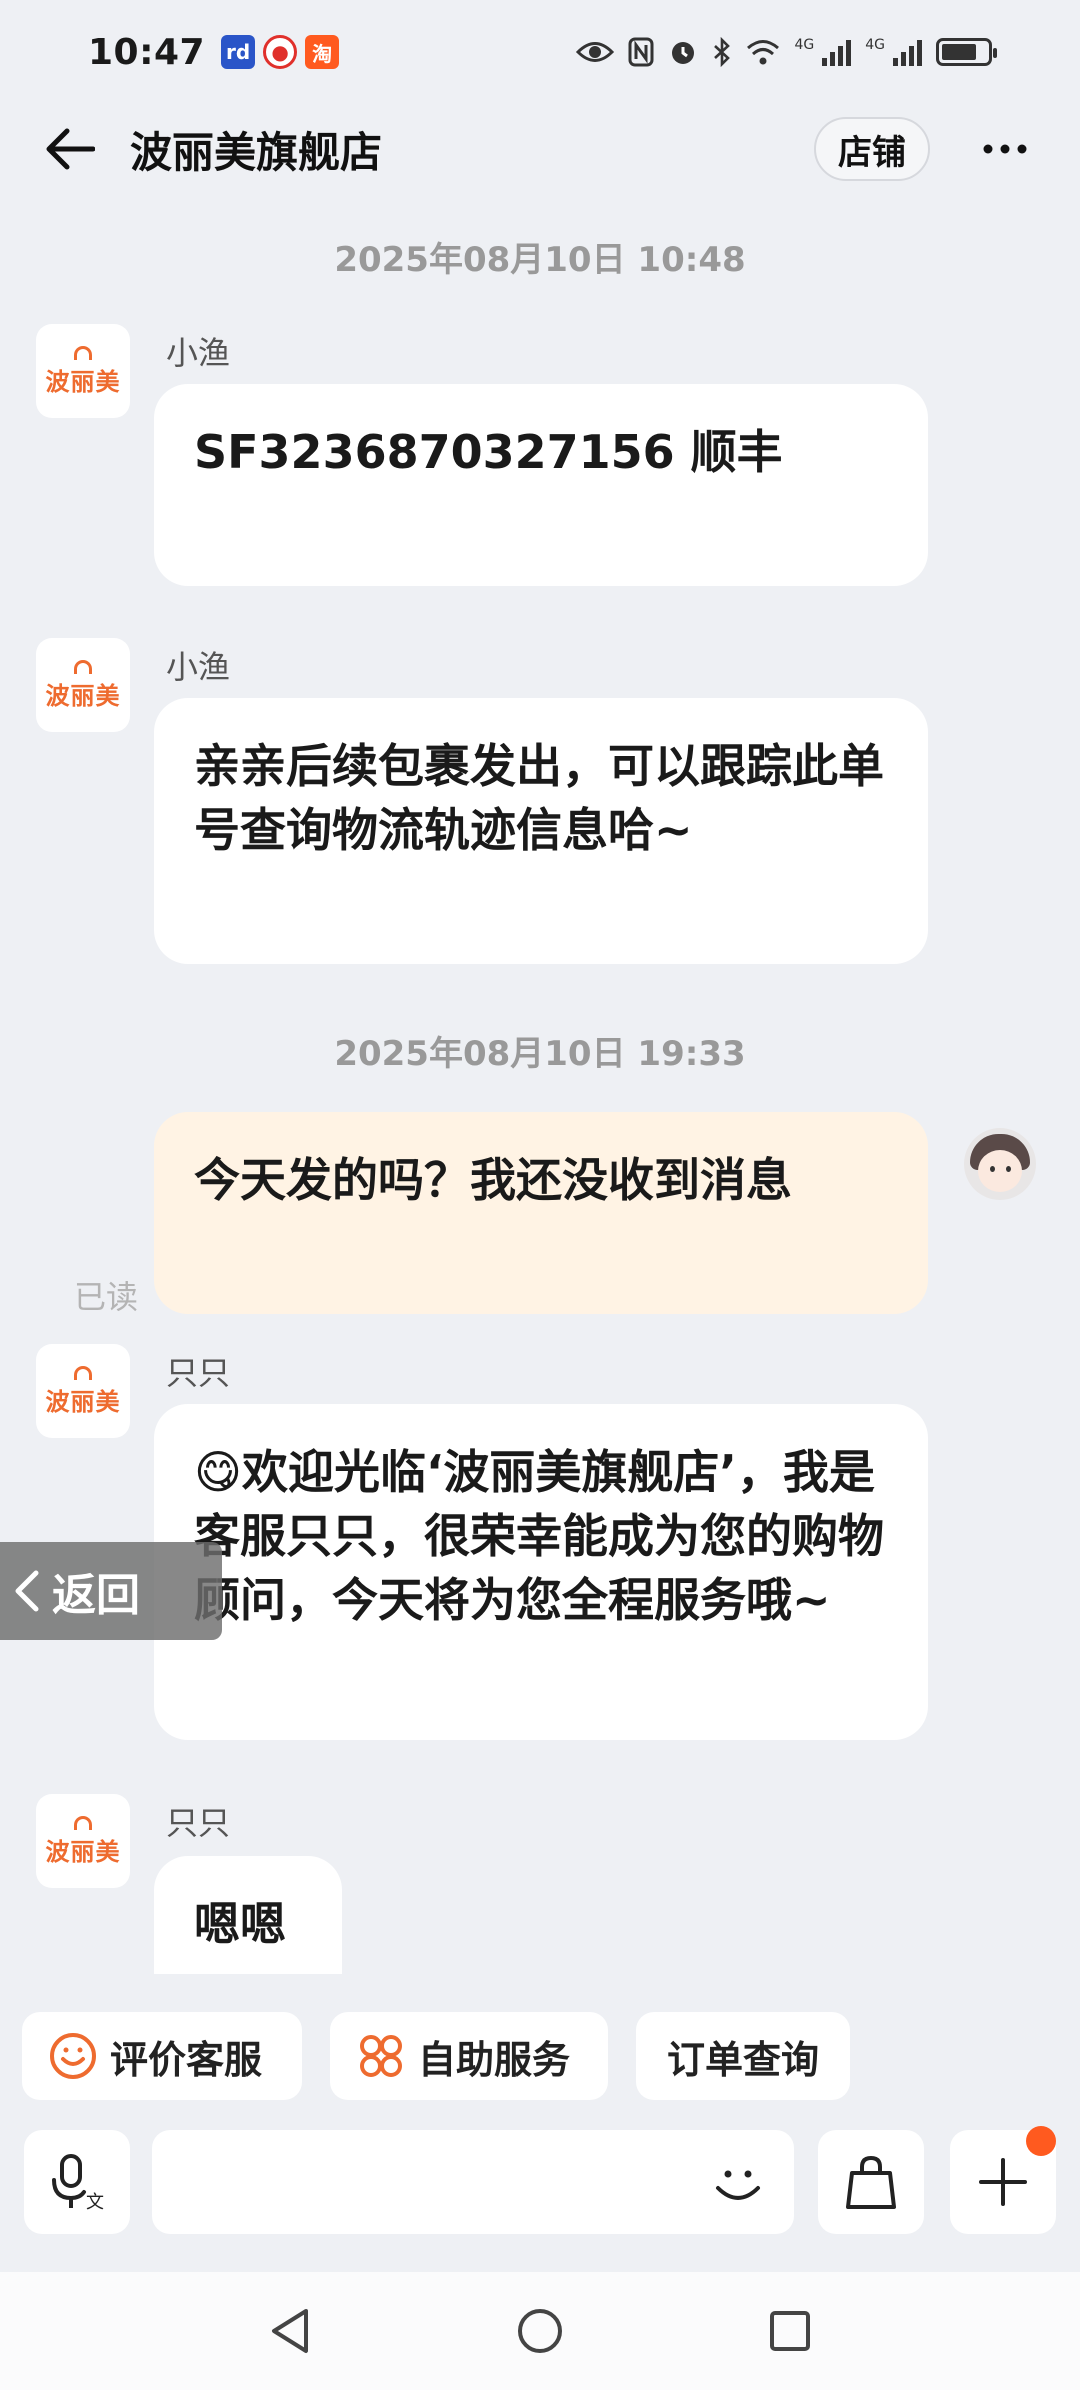 Image resolution: width=1080 pixels, height=2390 pixels. What do you see at coordinates (381, 2056) in the screenshot?
I see `grid-icon` at bounding box center [381, 2056].